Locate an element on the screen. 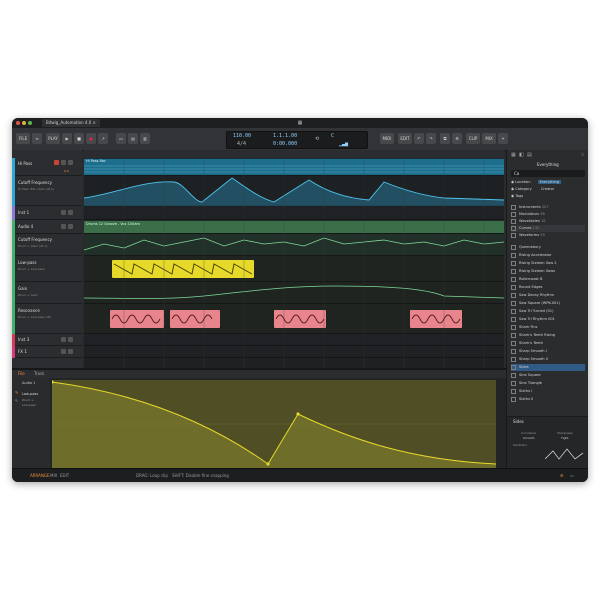 This screenshot has width=600, height=600. pencil-icon: ✎ is located at coordinates (16, 392).